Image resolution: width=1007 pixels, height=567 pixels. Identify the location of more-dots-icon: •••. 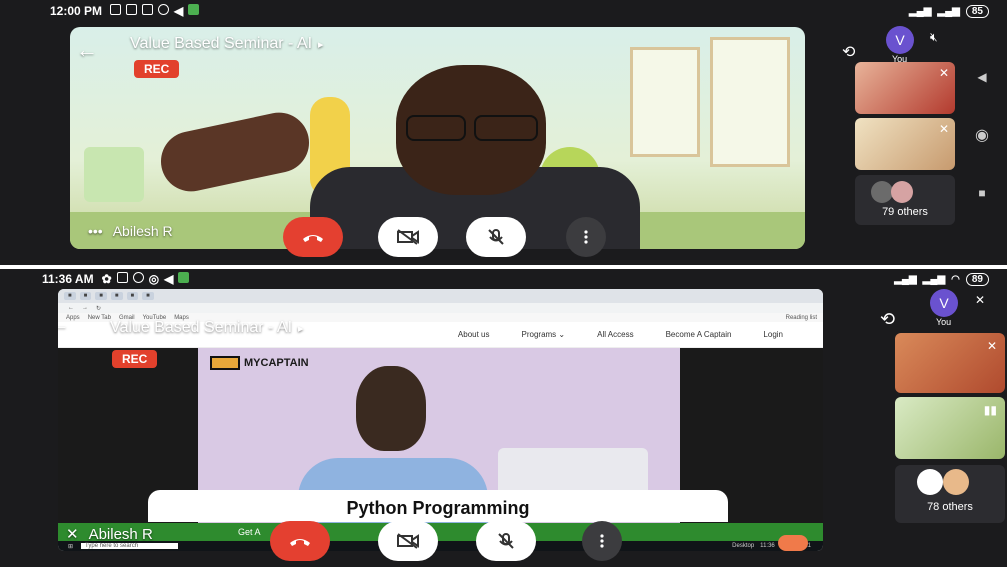
(95, 231).